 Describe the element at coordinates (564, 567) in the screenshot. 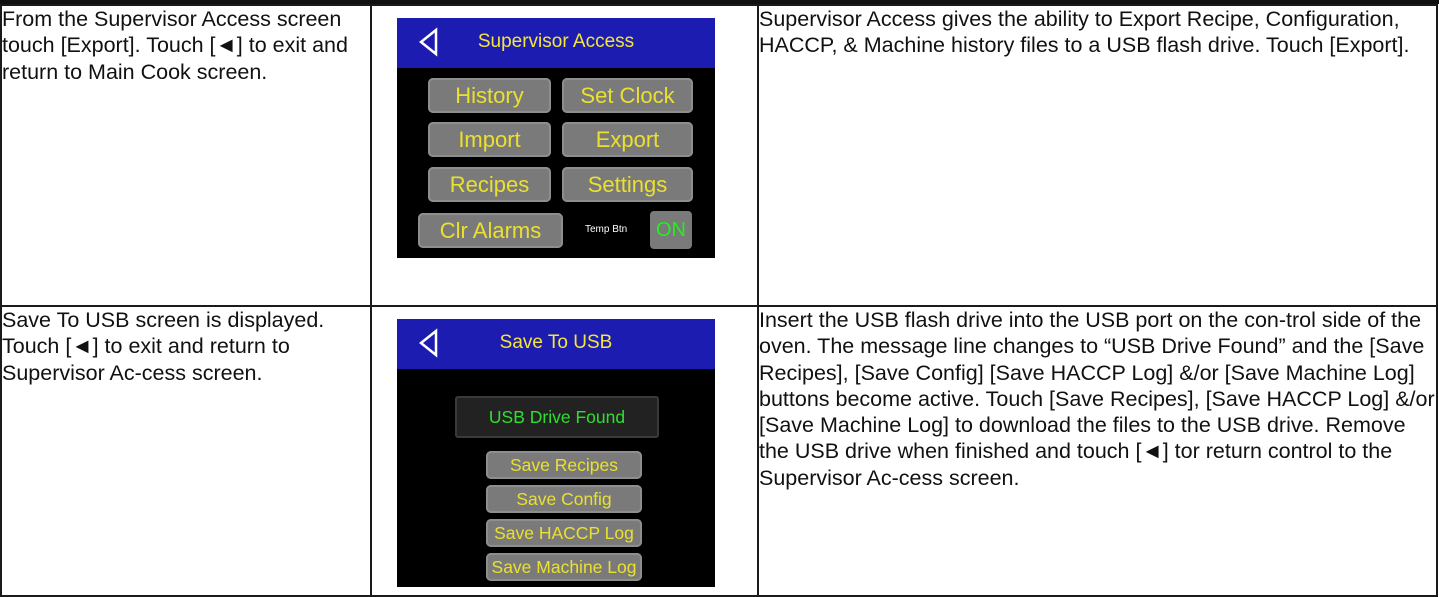

I see `save-machine-log-button: Save Machine Log` at that location.